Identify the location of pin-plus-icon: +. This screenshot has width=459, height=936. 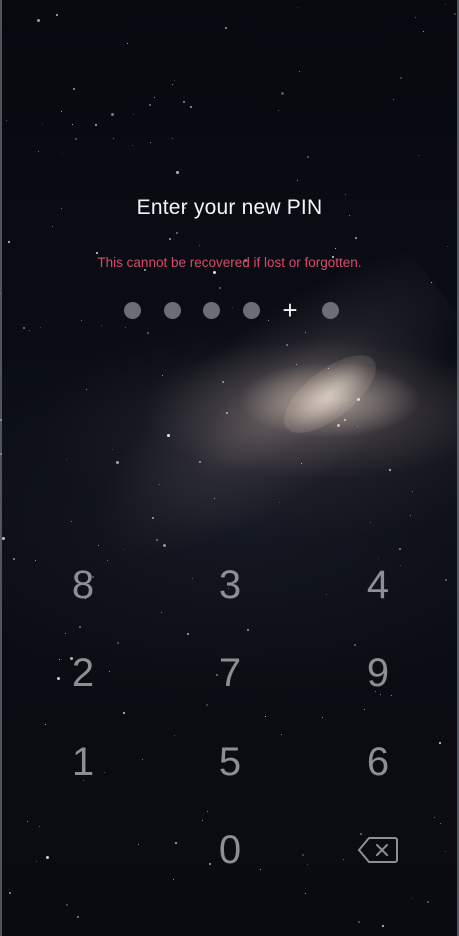
(290, 310).